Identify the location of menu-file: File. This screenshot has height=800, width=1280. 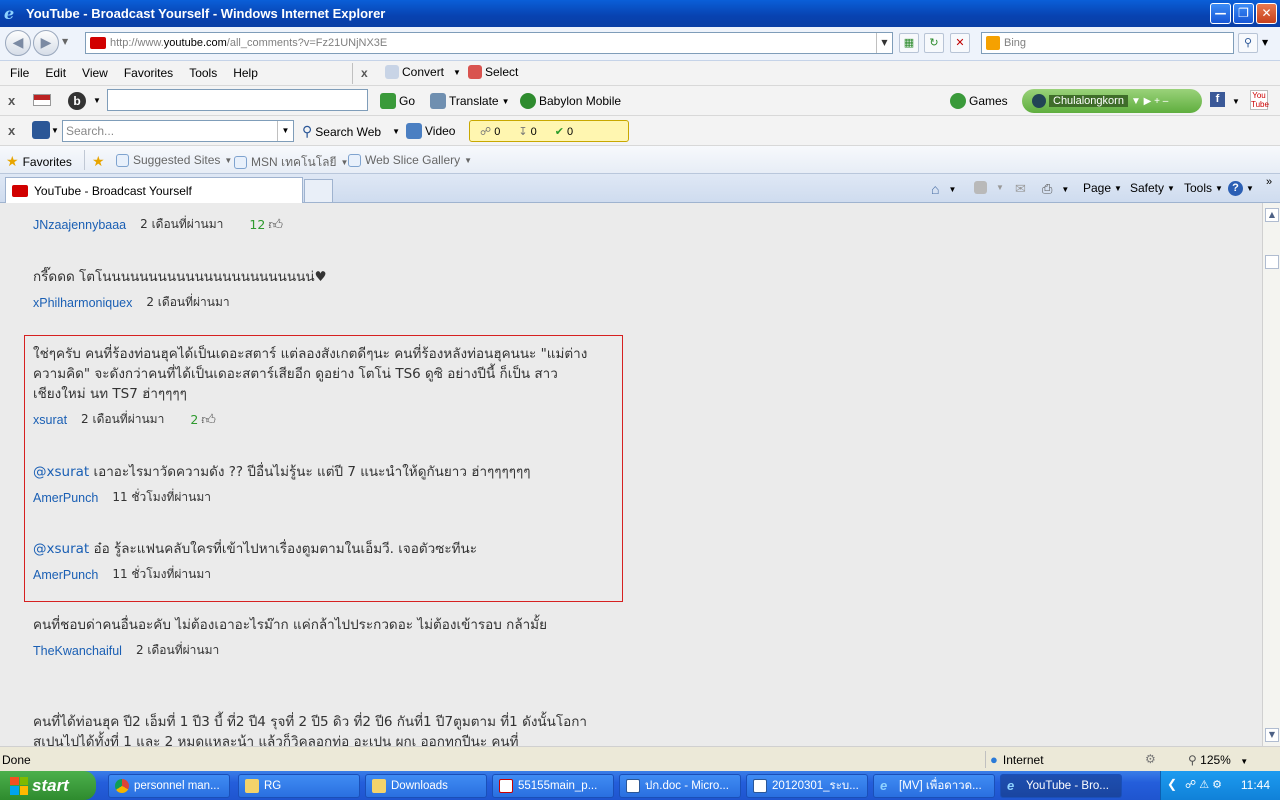
(18, 73).